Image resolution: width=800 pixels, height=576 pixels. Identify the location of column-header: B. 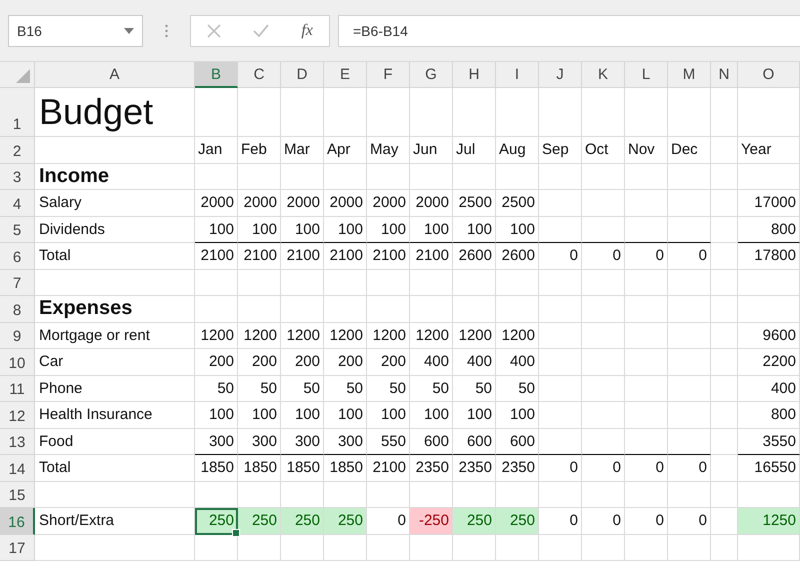
(216, 75).